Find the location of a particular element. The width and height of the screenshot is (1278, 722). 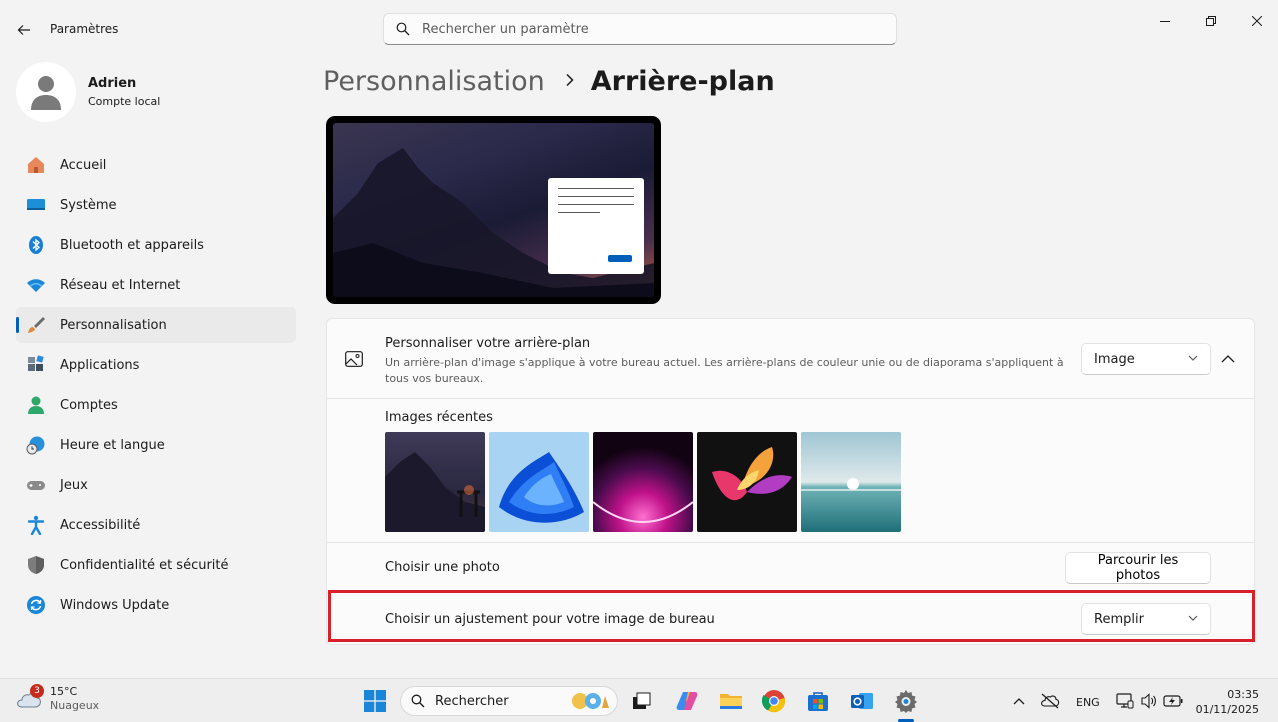

file-explorer-button is located at coordinates (731, 701).